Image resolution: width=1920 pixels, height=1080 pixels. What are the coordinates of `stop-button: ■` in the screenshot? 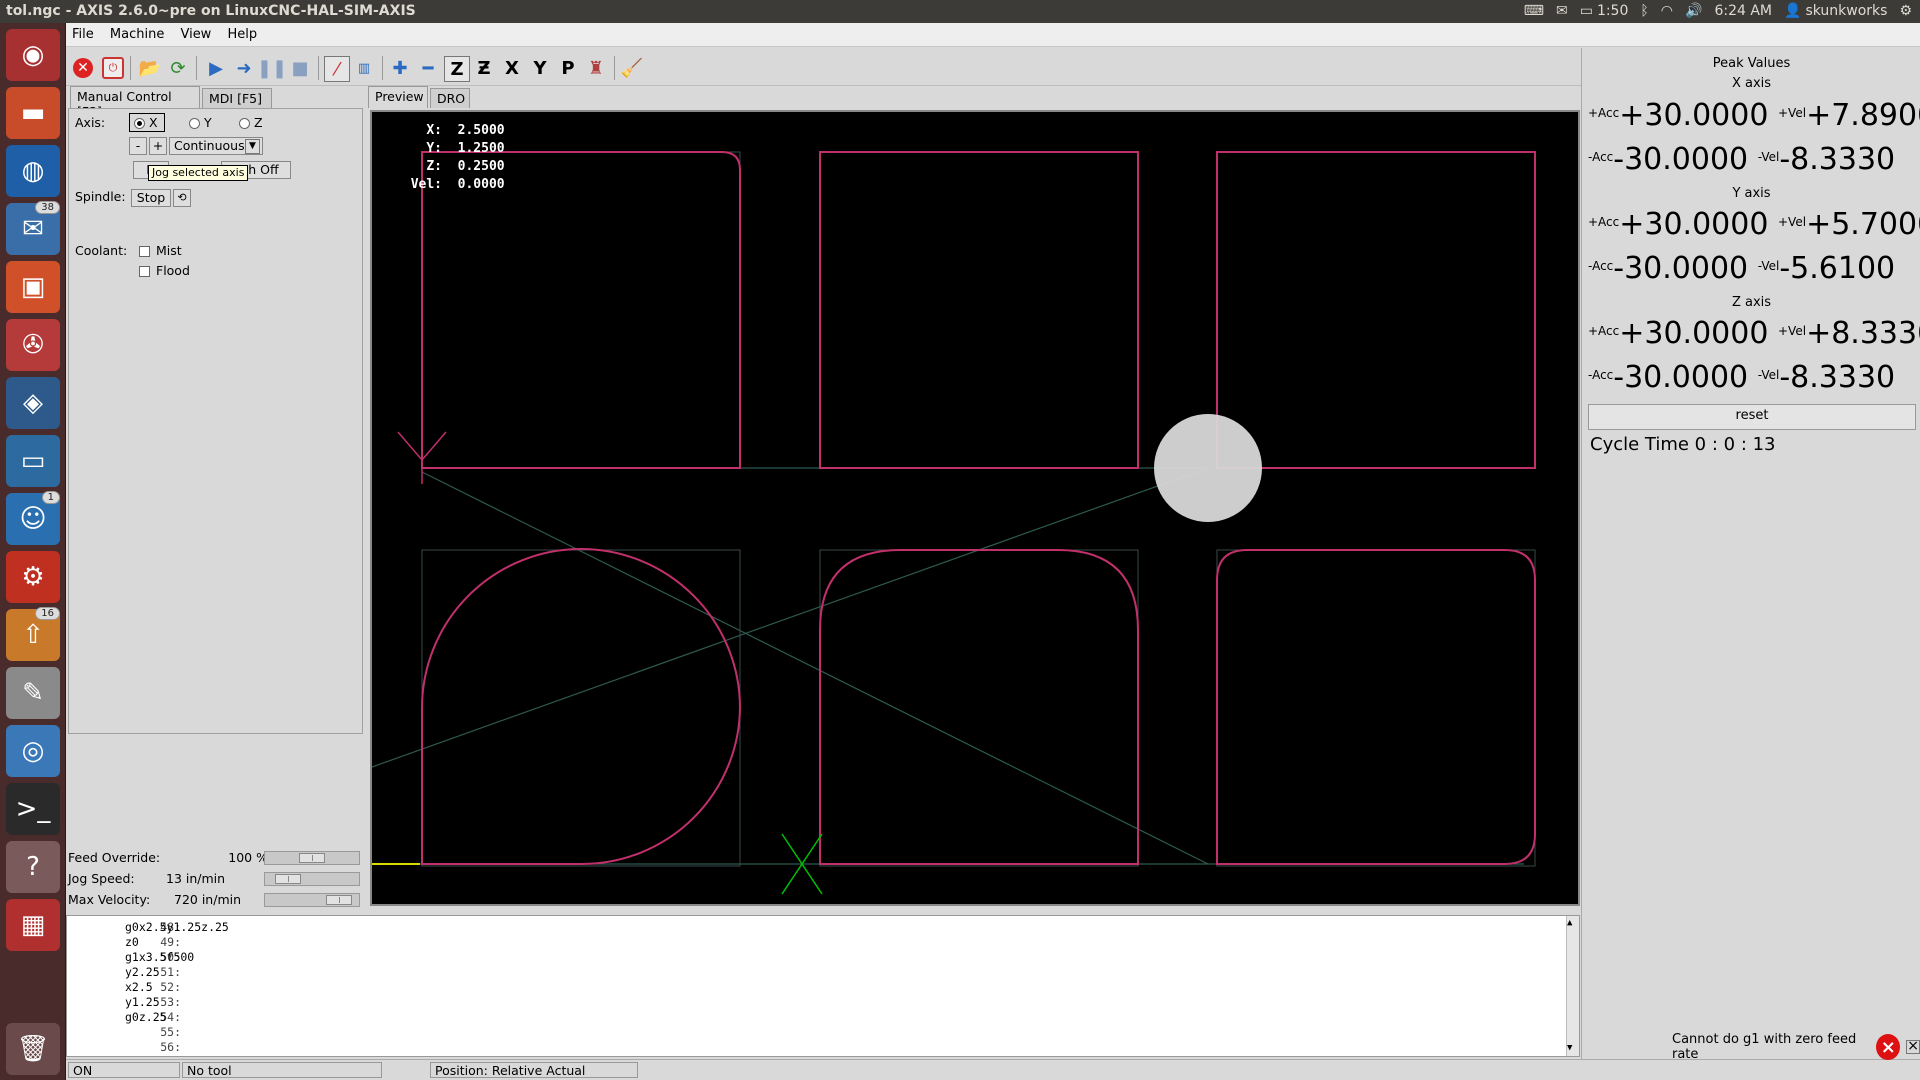 It's located at (300, 68).